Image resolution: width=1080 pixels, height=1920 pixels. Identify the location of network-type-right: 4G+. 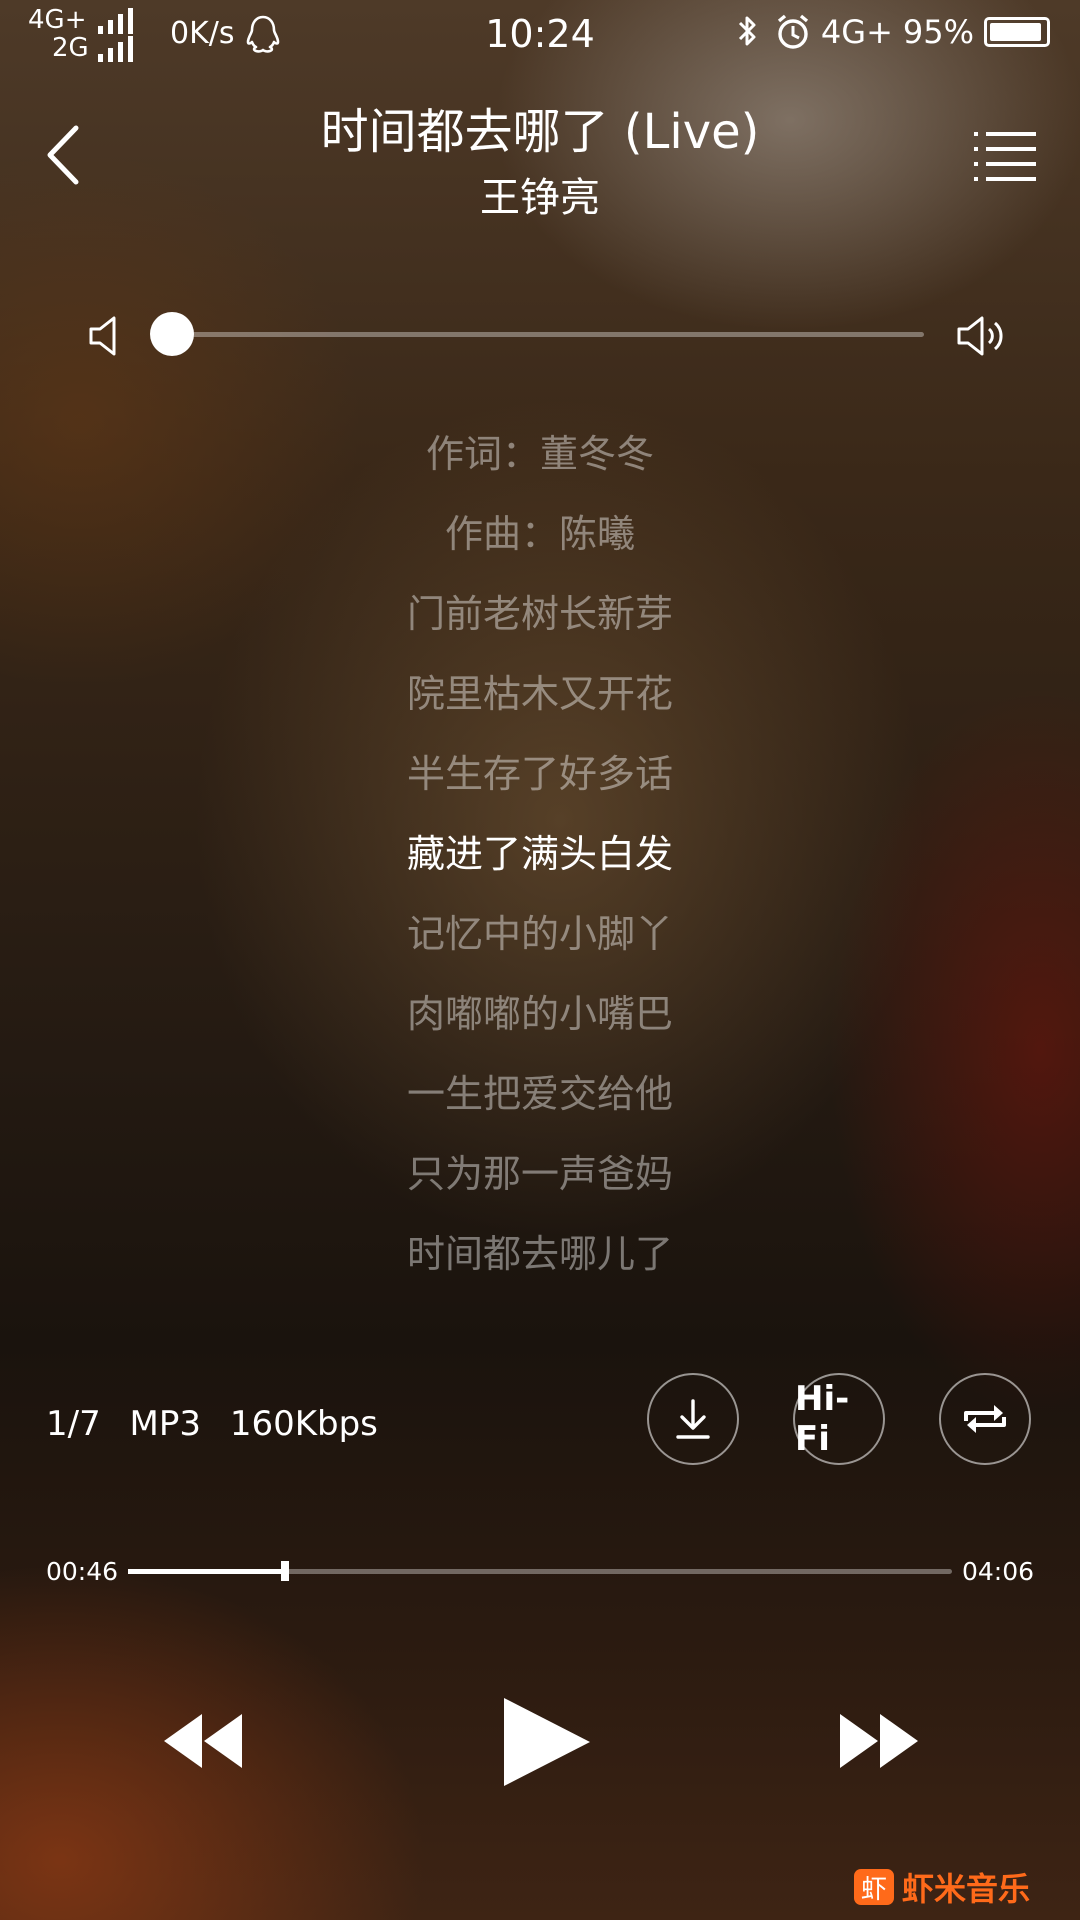
(856, 32).